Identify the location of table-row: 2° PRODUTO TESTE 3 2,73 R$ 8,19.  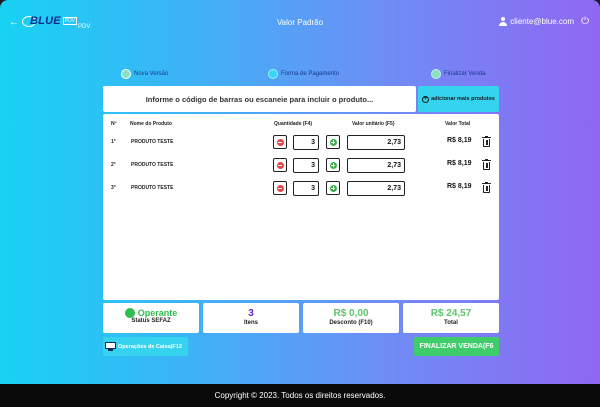
(301, 165).